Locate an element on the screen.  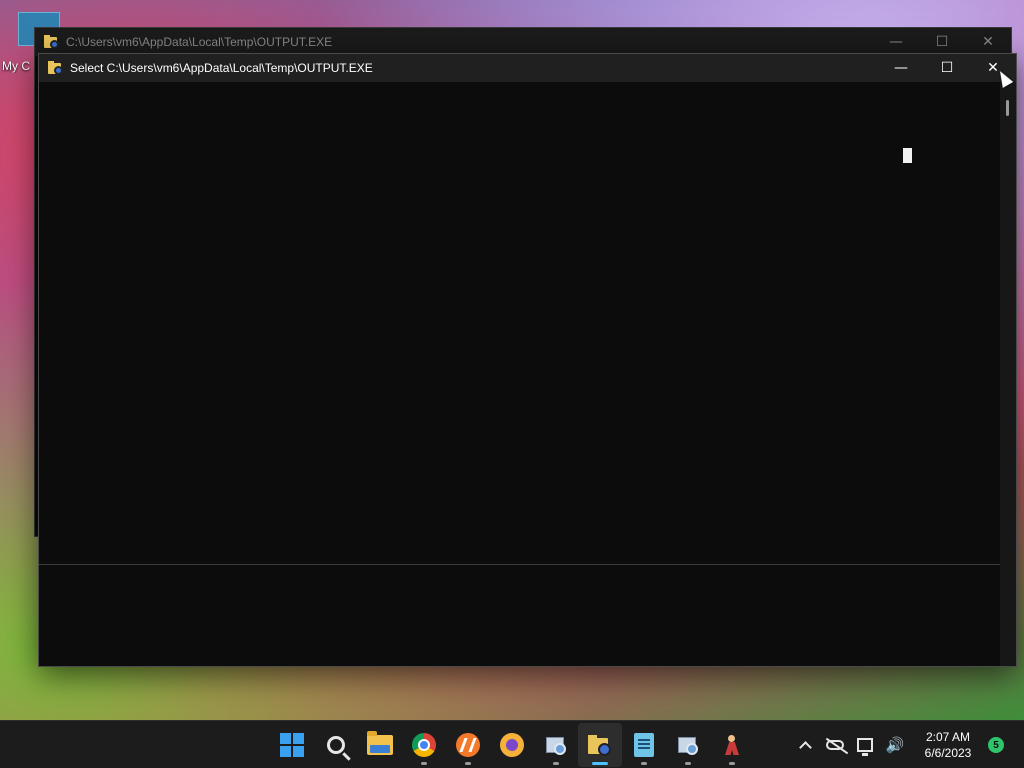
notepad-button is located at coordinates (644, 745).